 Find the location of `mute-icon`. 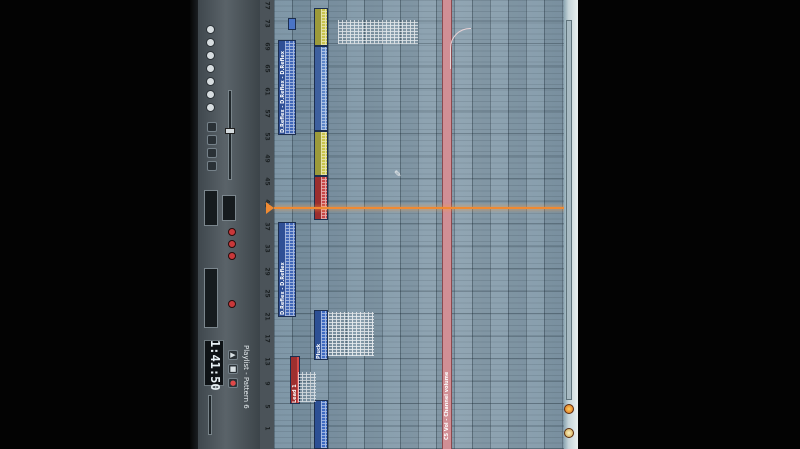

mute-icon is located at coordinates (210, 81).